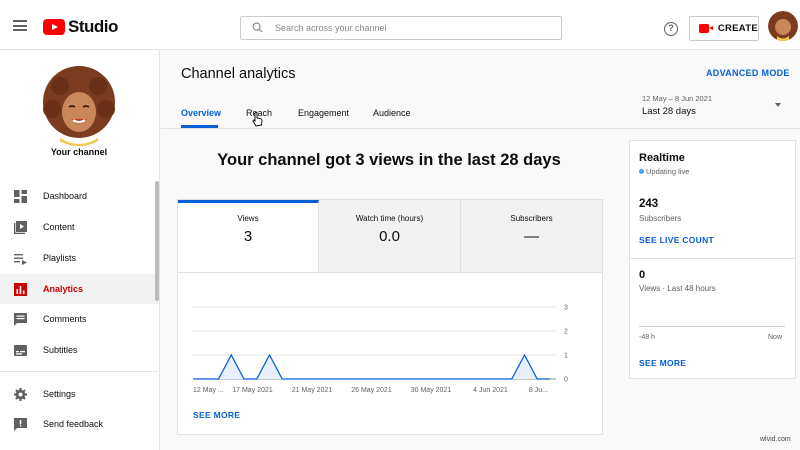 Image resolution: width=800 pixels, height=450 pixels. What do you see at coordinates (775, 337) in the screenshot?
I see `realtime-axis-end: Now` at bounding box center [775, 337].